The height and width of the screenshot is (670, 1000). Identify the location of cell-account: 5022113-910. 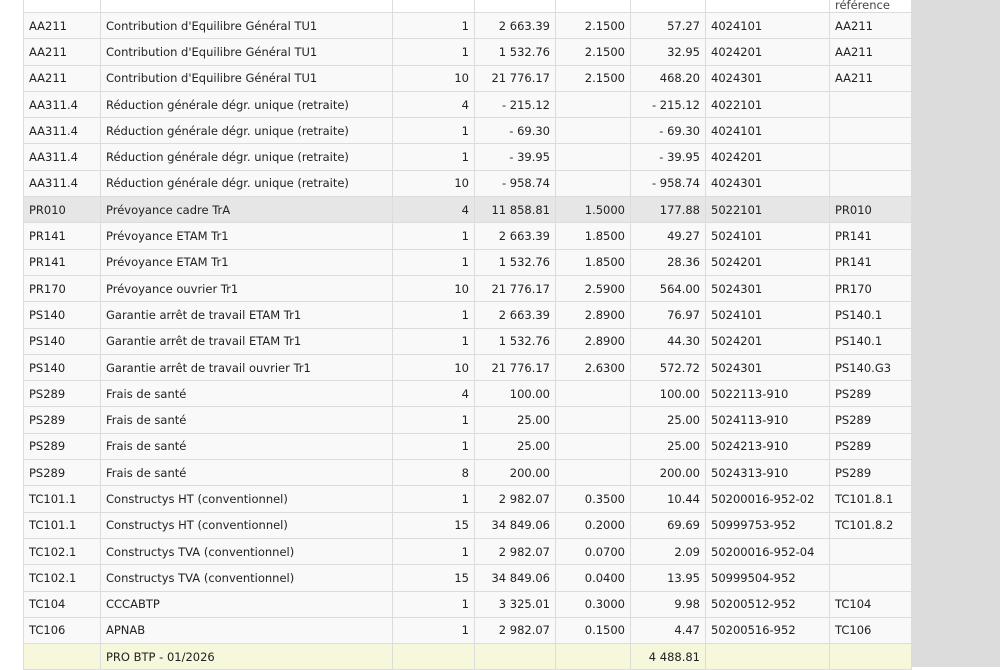
(767, 394).